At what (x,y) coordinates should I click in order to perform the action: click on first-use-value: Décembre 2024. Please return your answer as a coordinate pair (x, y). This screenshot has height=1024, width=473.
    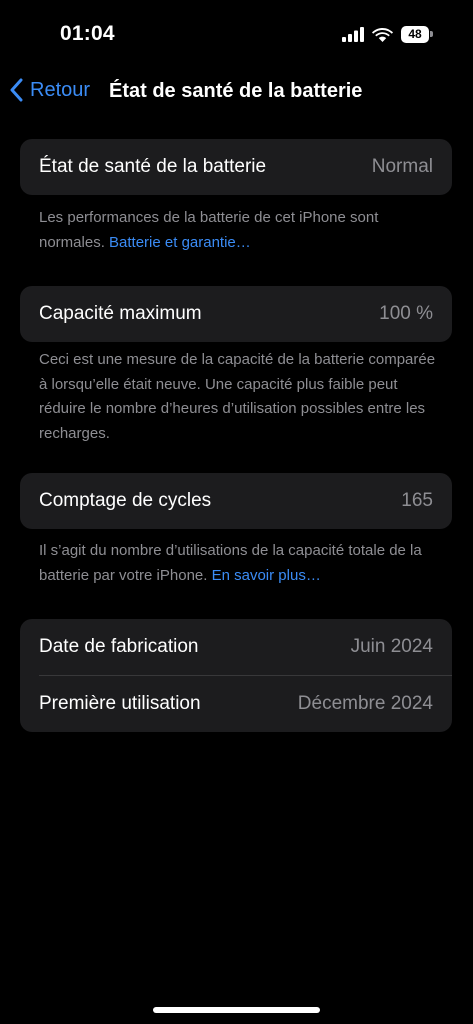
    Looking at the image, I should click on (365, 703).